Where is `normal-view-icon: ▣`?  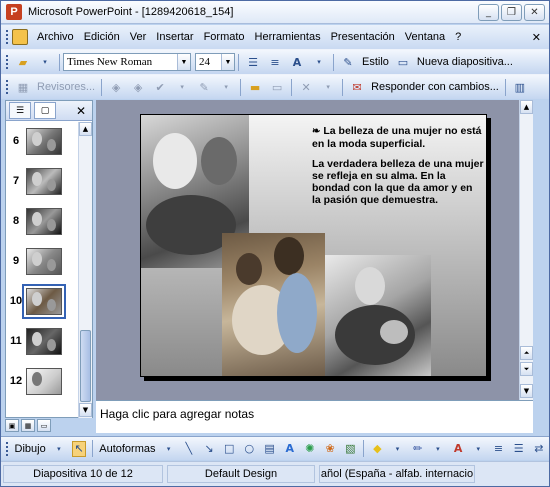
normal-view-icon: ▣ is located at coordinates (12, 425).